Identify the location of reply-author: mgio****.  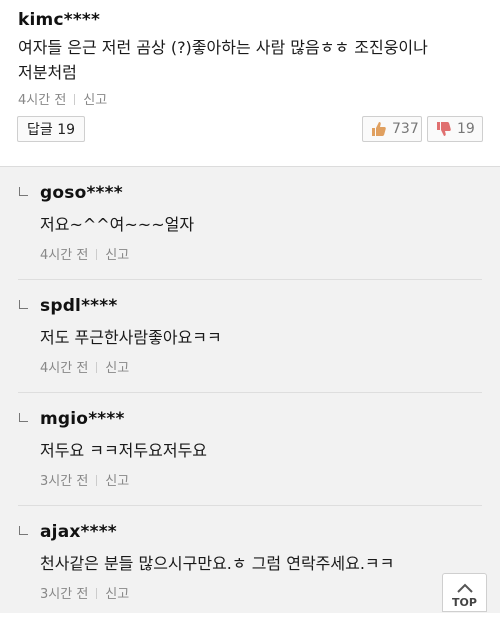
(82, 419).